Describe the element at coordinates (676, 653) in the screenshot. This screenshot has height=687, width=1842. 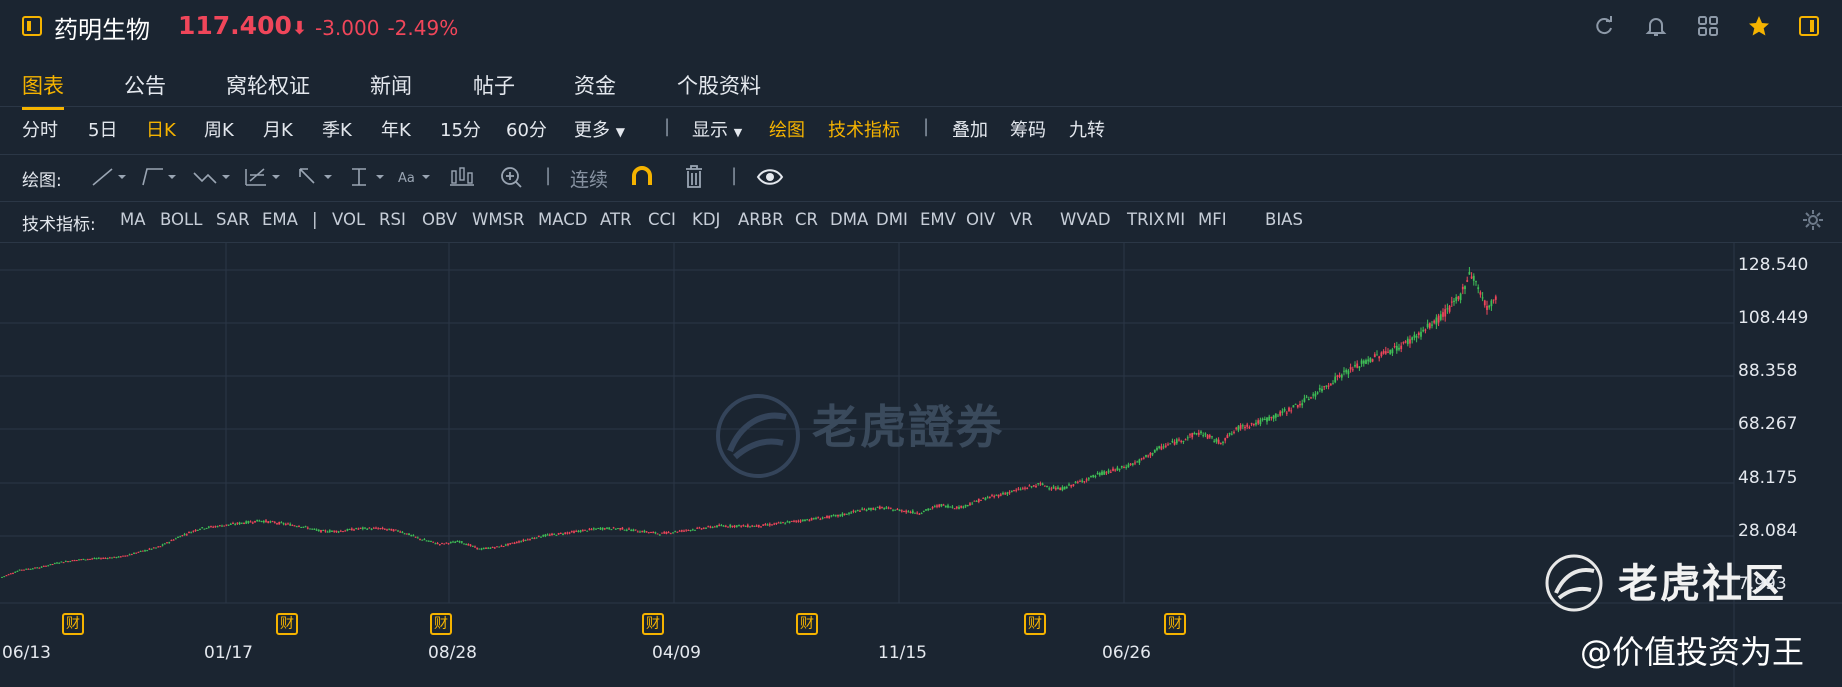
I see `x-tick-label: 04/09` at that location.